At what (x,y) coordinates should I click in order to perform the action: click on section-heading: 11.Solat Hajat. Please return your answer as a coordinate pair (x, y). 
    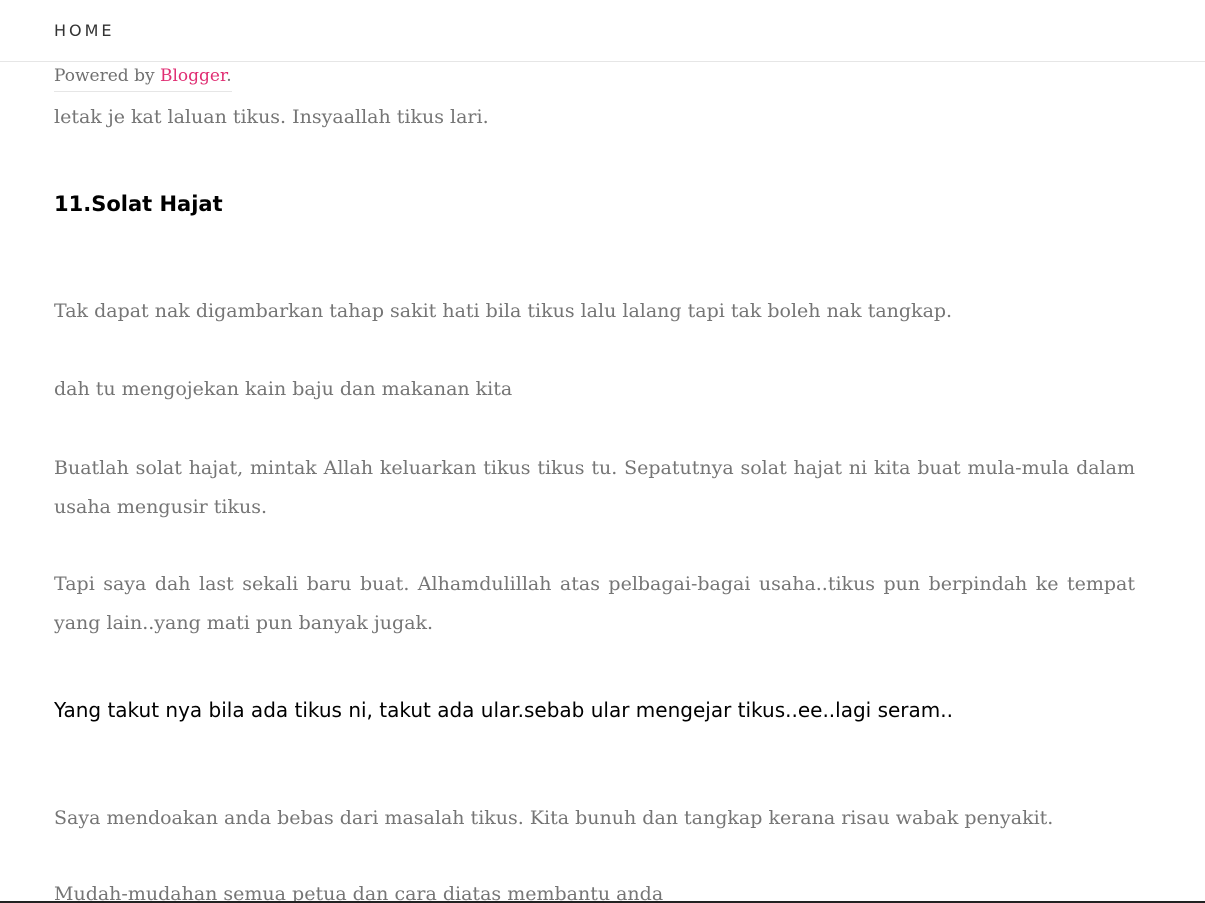
    Looking at the image, I should click on (138, 204).